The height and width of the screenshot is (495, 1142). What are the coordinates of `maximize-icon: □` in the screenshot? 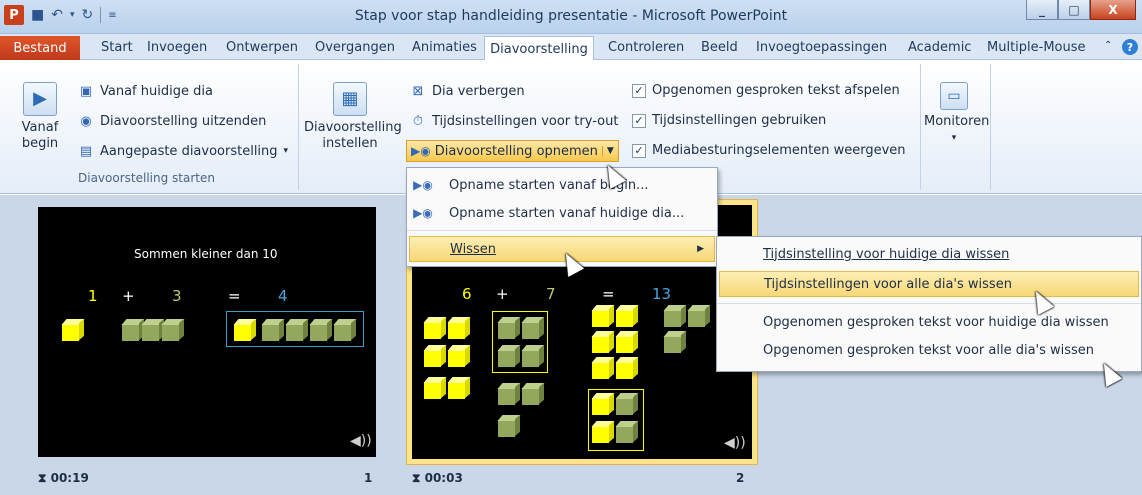 It's located at (1074, 10).